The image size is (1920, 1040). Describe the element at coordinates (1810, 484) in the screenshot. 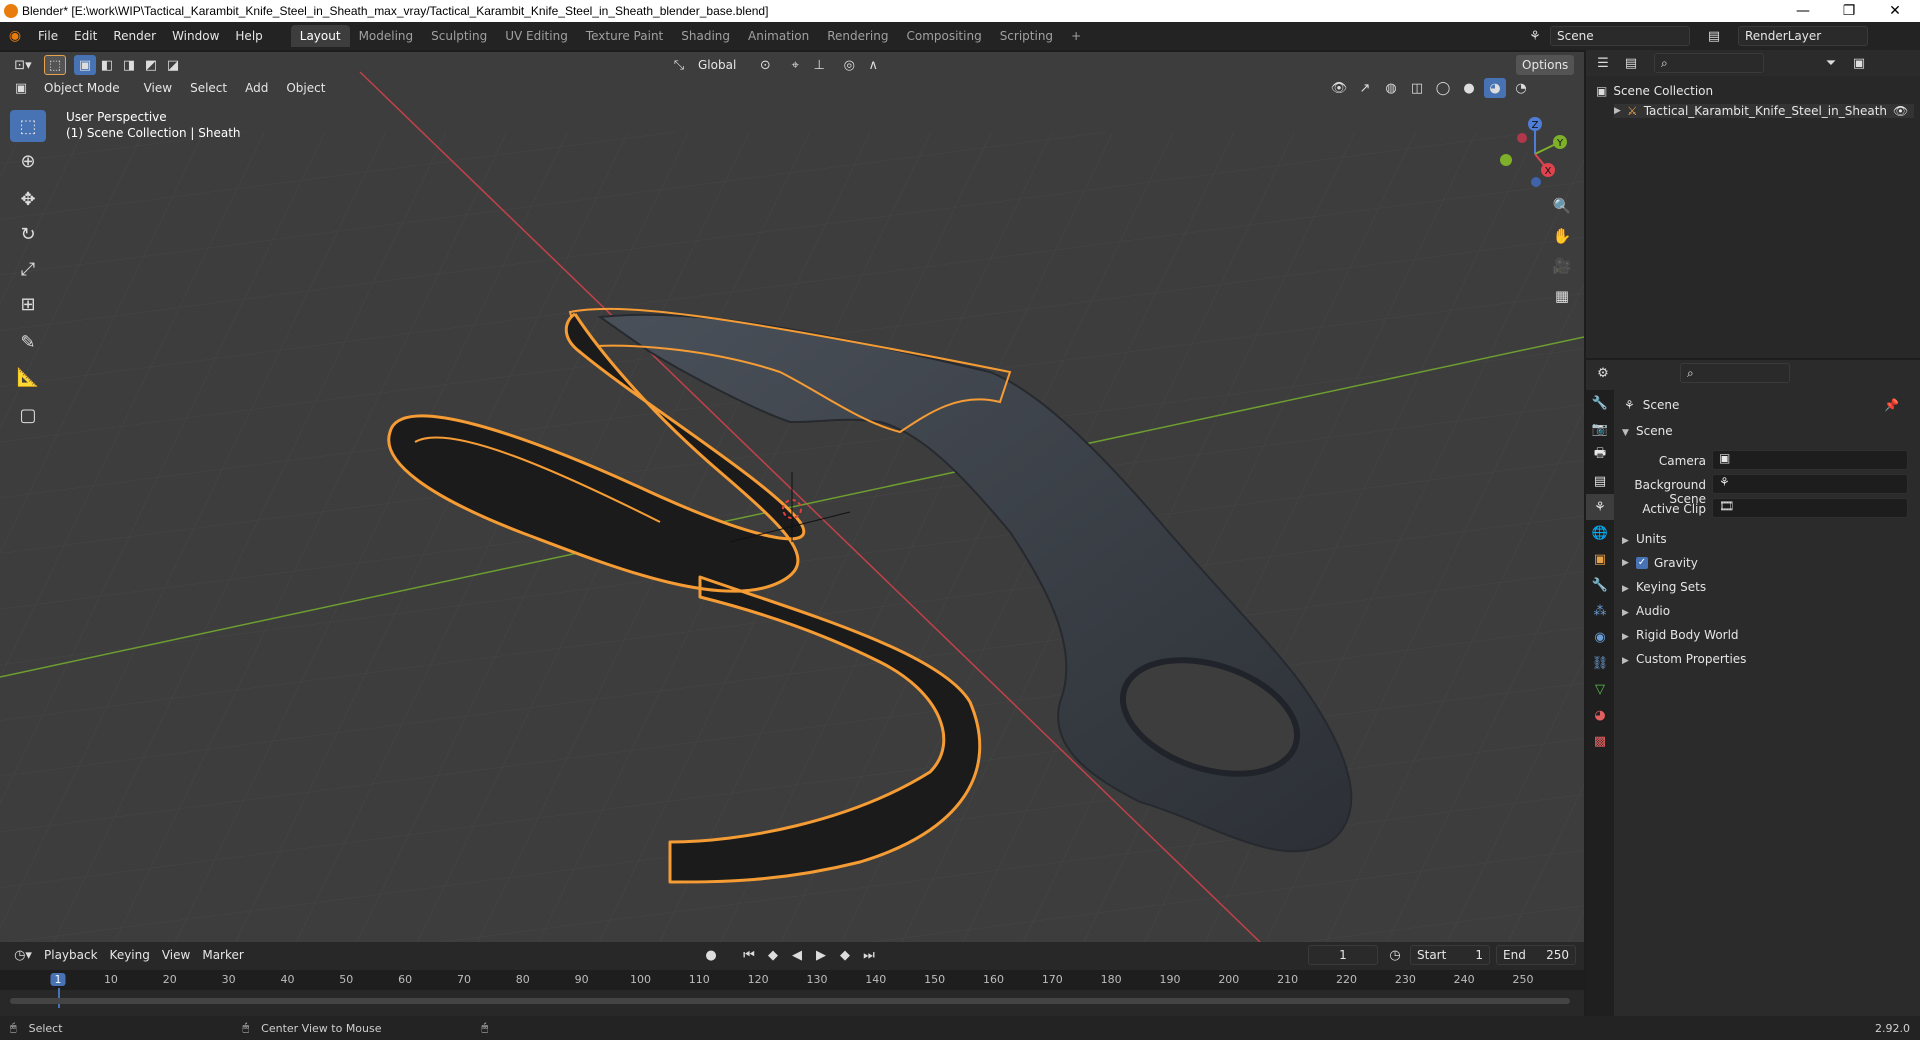

I see `background-scene-field: ⚘` at that location.